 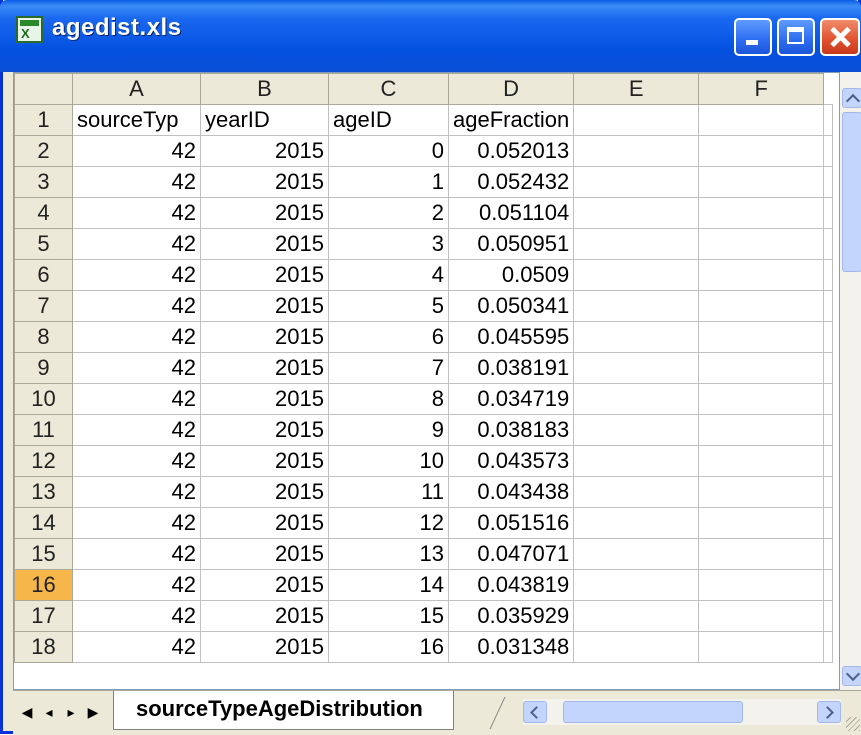 I want to click on vertical-scroll-thumb, so click(x=851, y=192).